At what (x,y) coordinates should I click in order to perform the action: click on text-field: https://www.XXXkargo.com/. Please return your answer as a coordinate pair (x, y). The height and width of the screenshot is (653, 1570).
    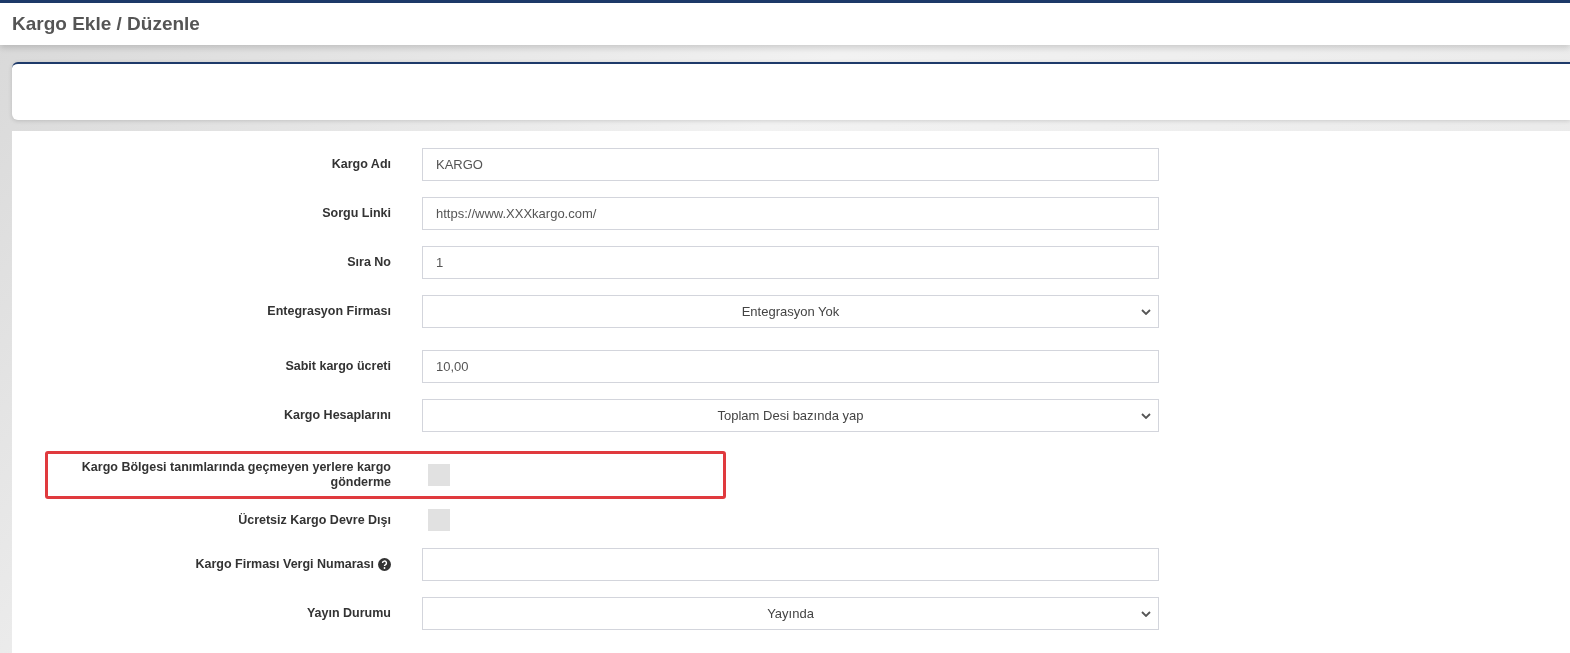
    Looking at the image, I should click on (790, 213).